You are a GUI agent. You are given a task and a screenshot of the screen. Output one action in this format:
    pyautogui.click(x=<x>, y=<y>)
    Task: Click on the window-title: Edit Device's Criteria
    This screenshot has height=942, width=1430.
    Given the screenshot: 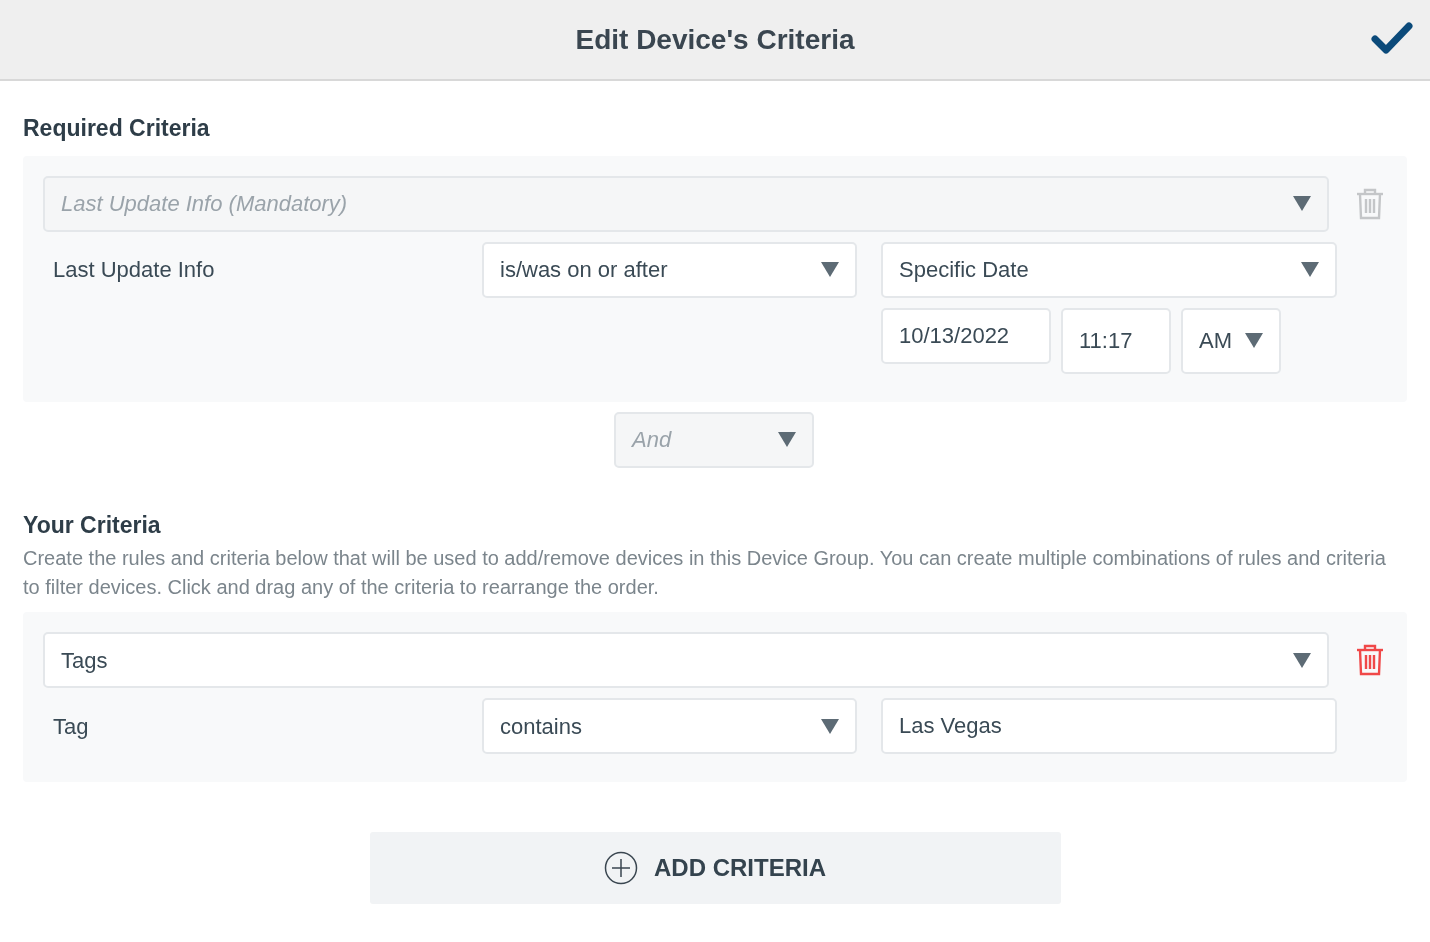 What is the action you would take?
    pyautogui.click(x=715, y=39)
    